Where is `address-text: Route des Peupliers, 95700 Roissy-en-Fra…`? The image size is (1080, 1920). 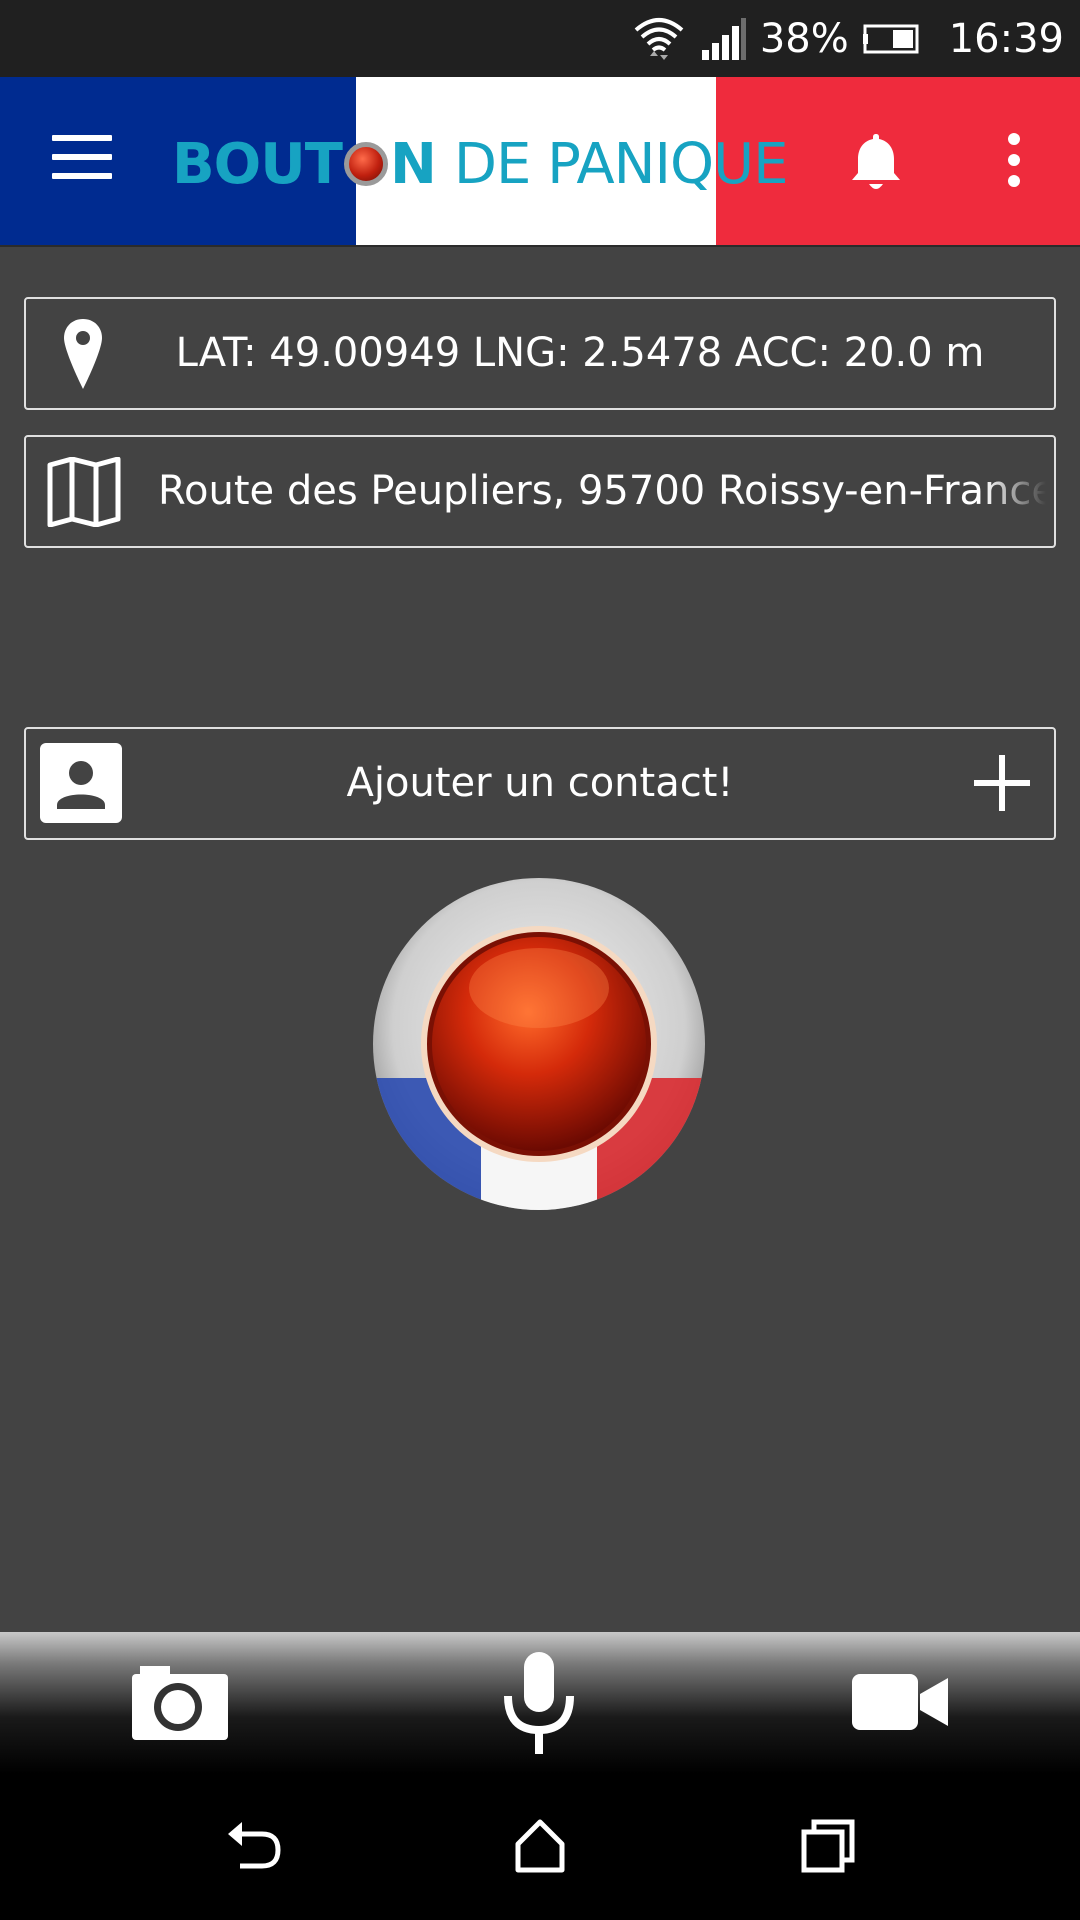 address-text: Route des Peupliers, 95700 Roissy-en-Fra… is located at coordinates (602, 491).